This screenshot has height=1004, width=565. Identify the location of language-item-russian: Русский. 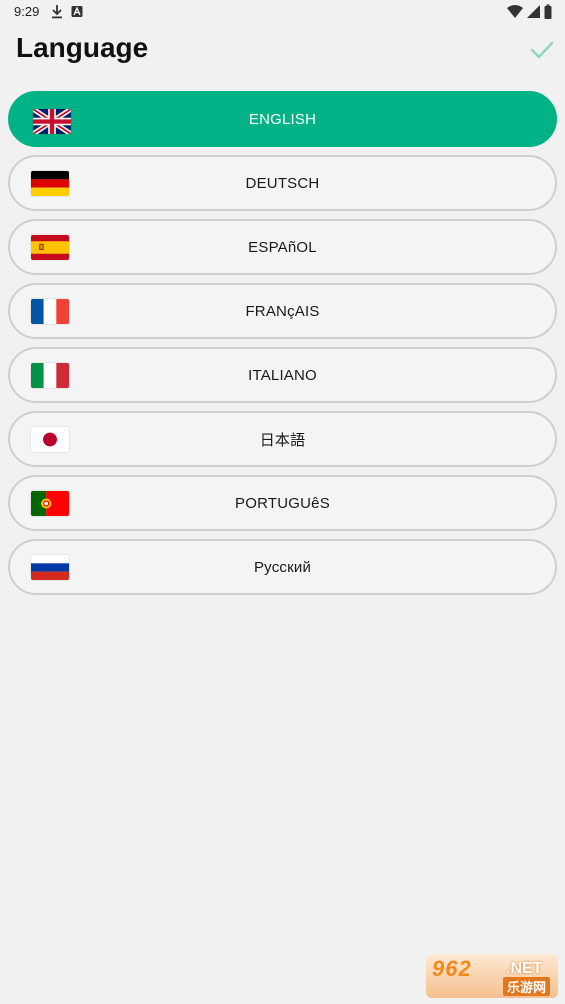
(282, 567).